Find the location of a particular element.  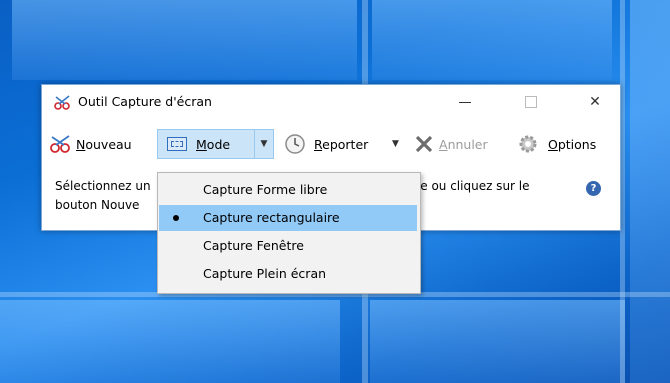

delay-dropdown-arrow: ▼ is located at coordinates (395, 144).